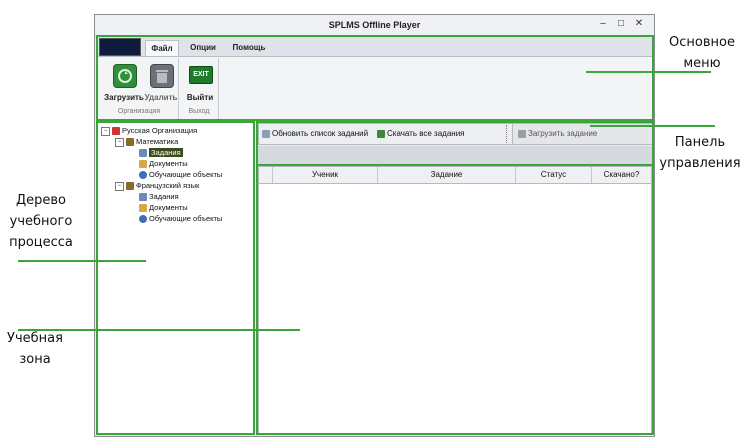 This screenshot has width=748, height=448. Describe the element at coordinates (35, 349) in the screenshot. I see `learning-zone-annotation: Учебная зона` at that location.